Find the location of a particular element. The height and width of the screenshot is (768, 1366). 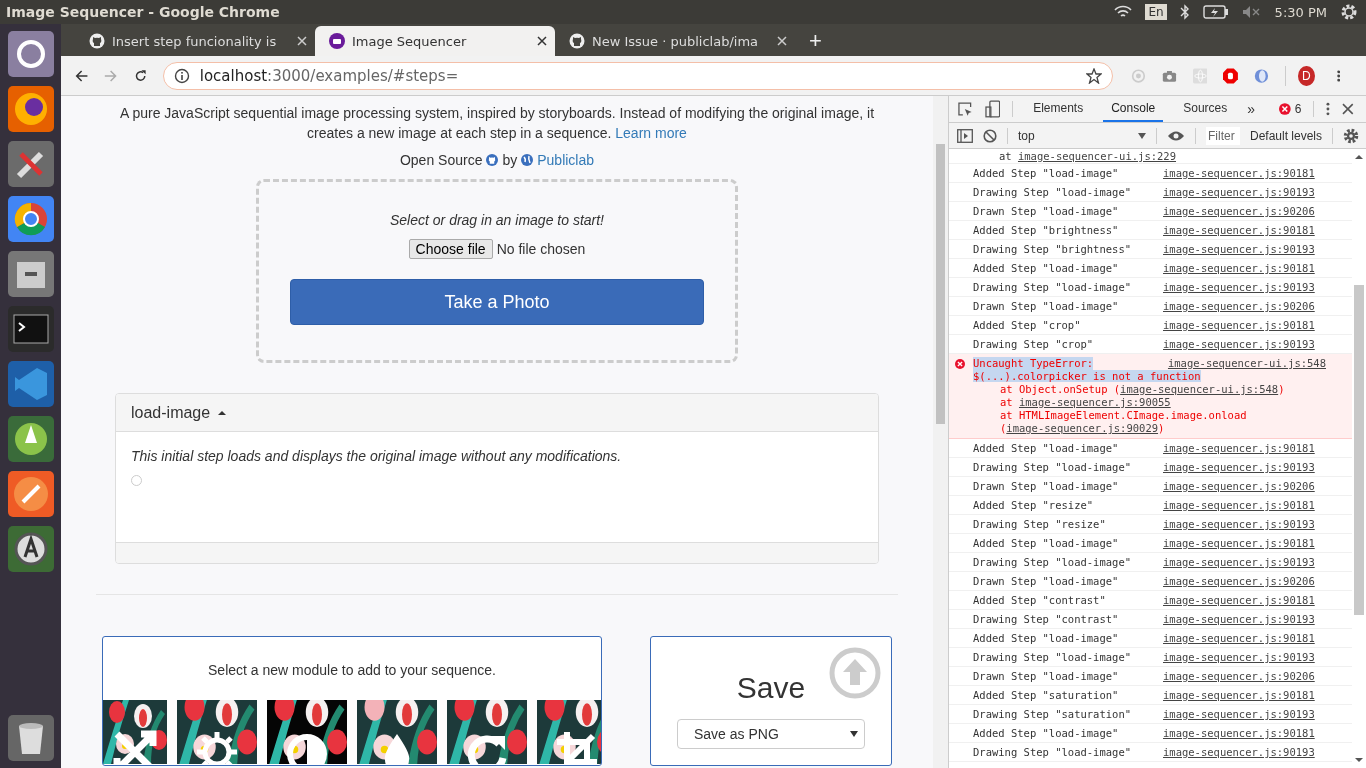

format-select: Save as PNG is located at coordinates (771, 734).